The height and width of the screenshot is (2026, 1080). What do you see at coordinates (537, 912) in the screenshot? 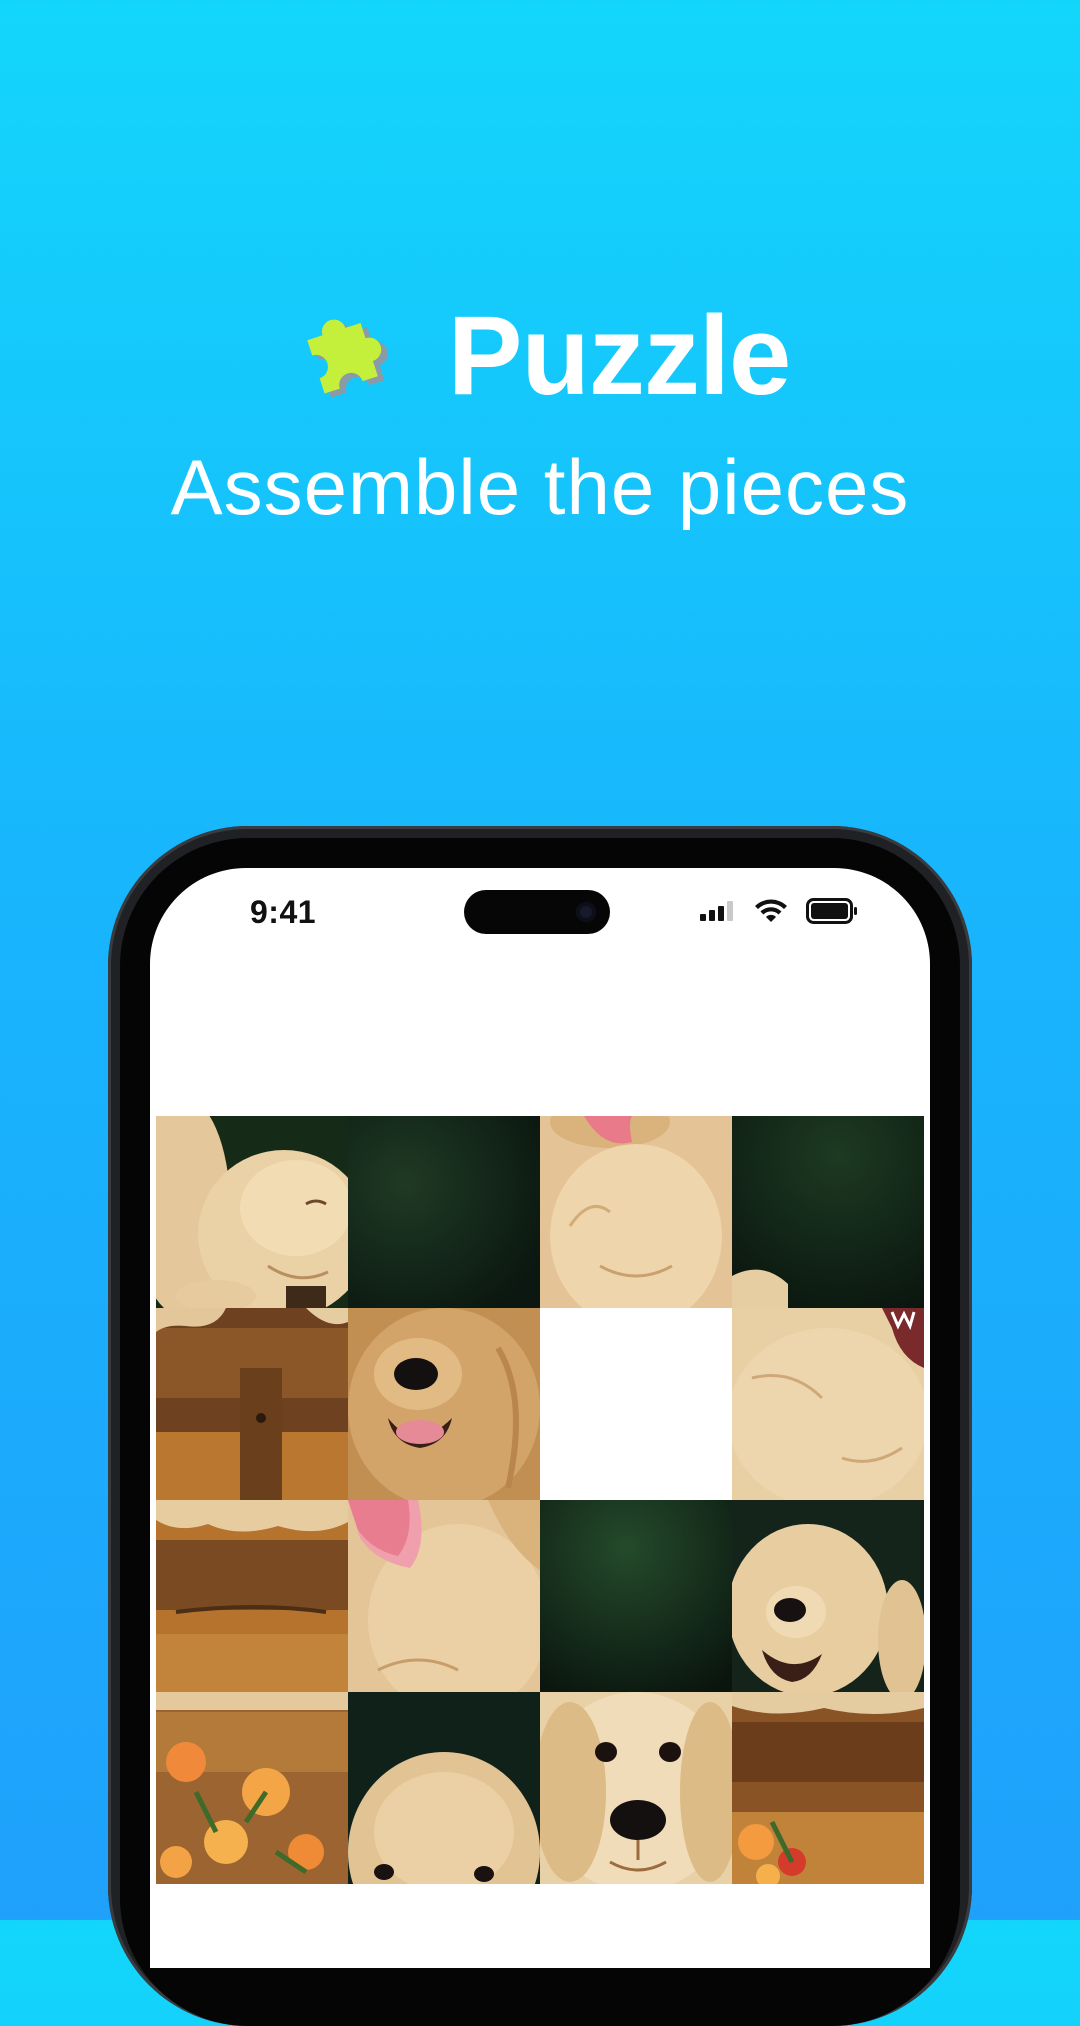
I see `dynamic-island` at bounding box center [537, 912].